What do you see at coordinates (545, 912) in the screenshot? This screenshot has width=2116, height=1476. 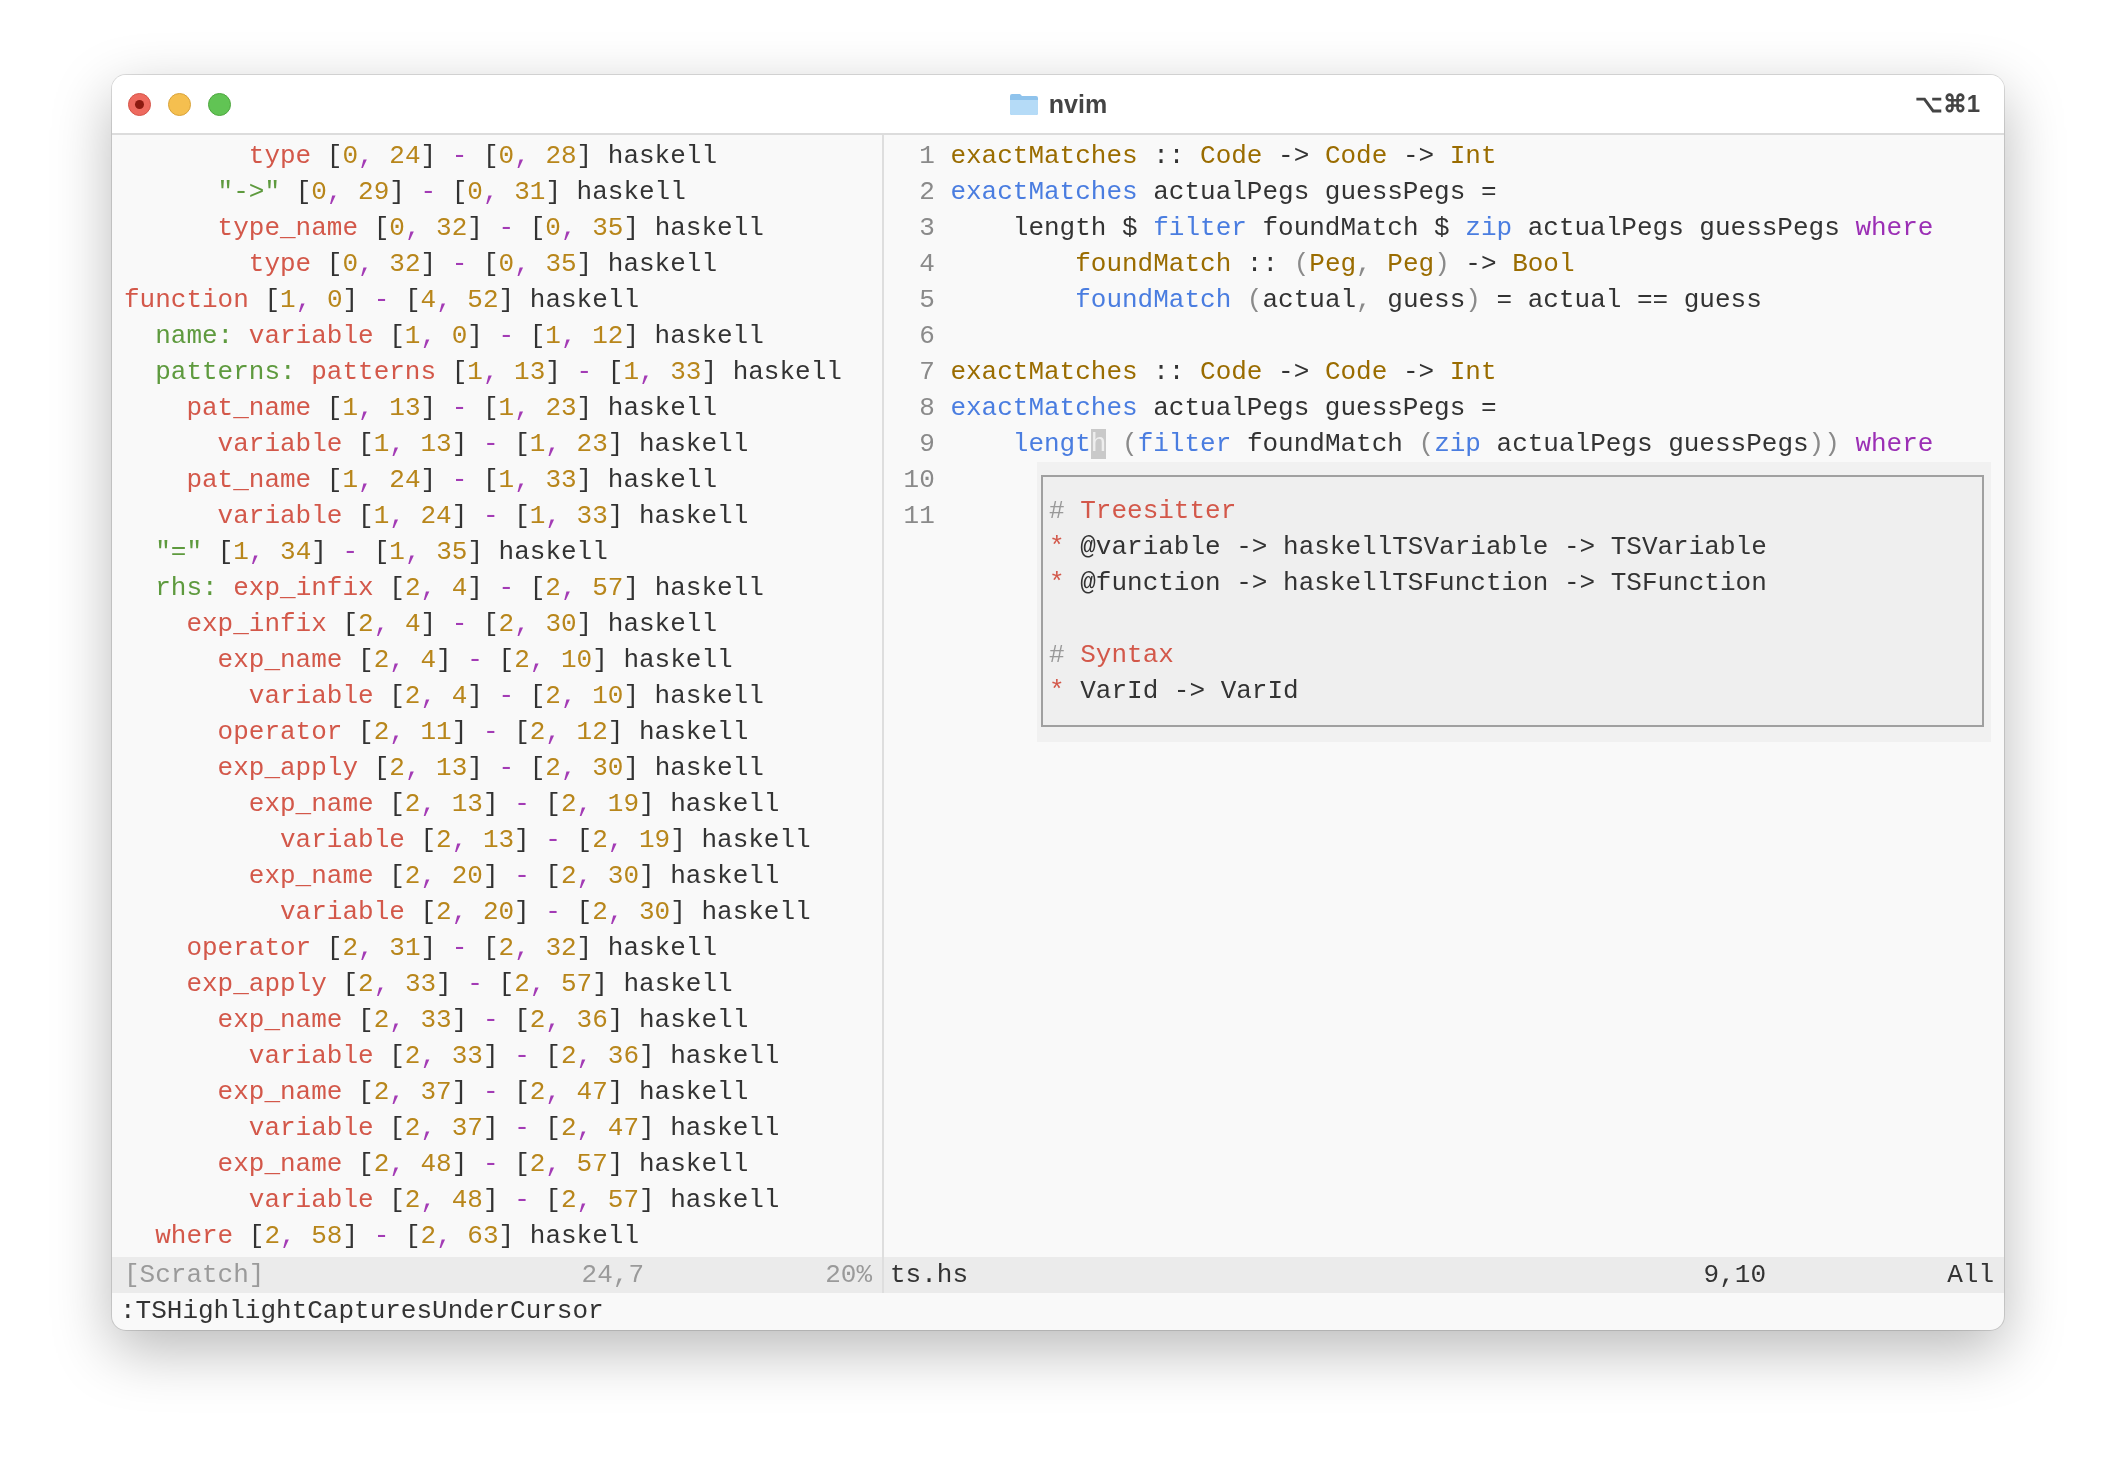 I see `tree-line: variable [2, 20] - [2, 30] haskell` at bounding box center [545, 912].